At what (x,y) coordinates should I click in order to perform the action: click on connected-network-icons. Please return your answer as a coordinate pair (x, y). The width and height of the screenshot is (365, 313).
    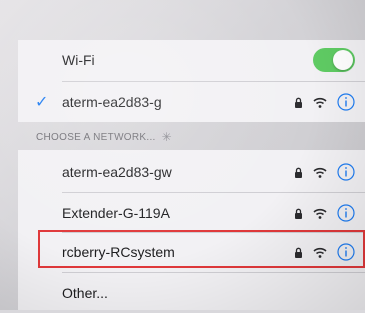
    Looking at the image, I should click on (324, 102).